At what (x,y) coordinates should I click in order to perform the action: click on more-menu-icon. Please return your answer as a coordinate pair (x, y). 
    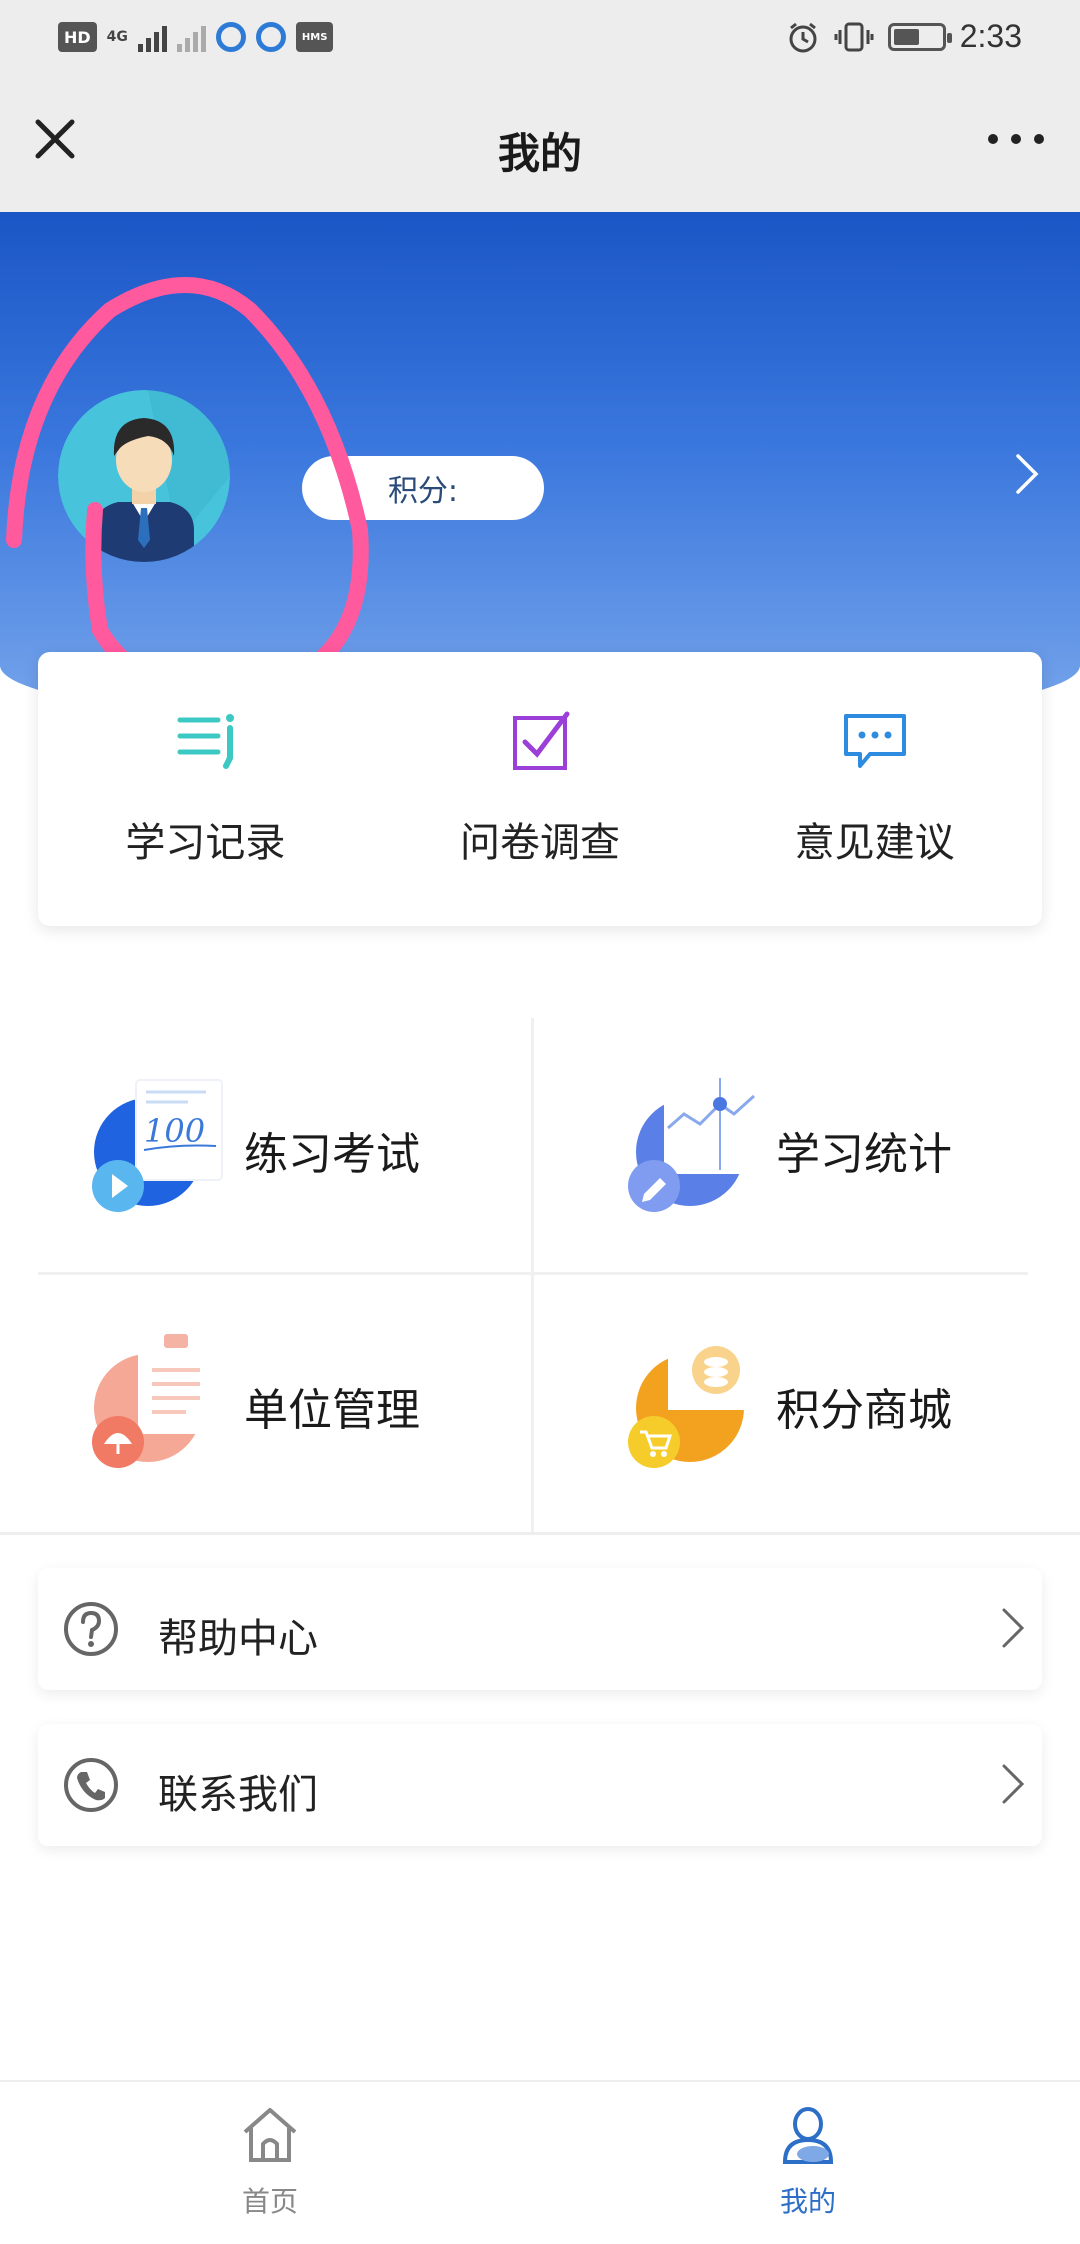
    Looking at the image, I should click on (1016, 139).